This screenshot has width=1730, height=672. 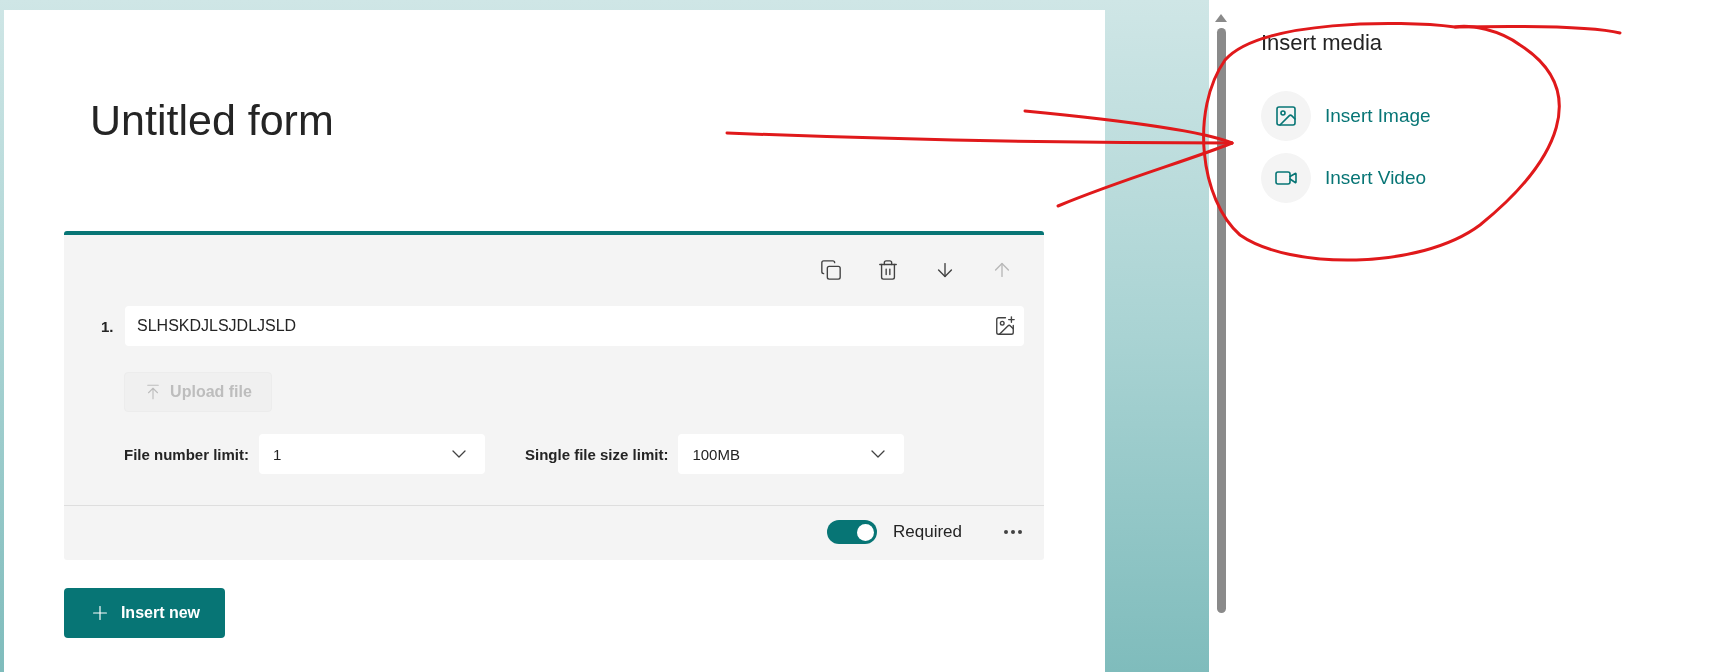 I want to click on insert-media-item: Insert Video, so click(x=1495, y=178).